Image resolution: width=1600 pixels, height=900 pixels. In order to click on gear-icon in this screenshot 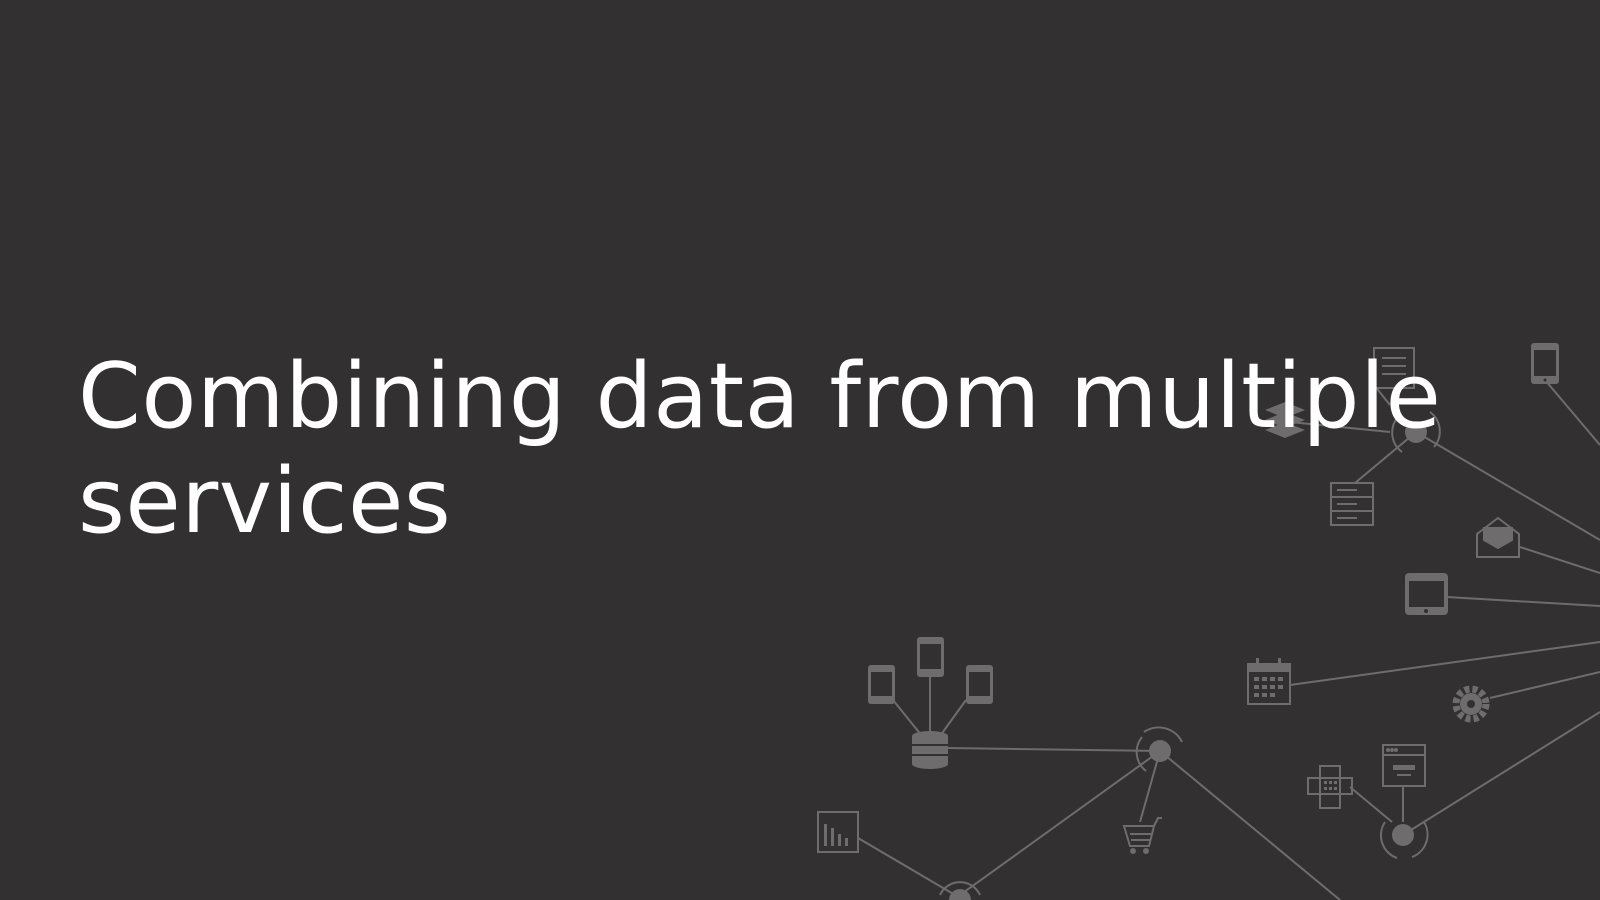, I will do `click(1471, 704)`.